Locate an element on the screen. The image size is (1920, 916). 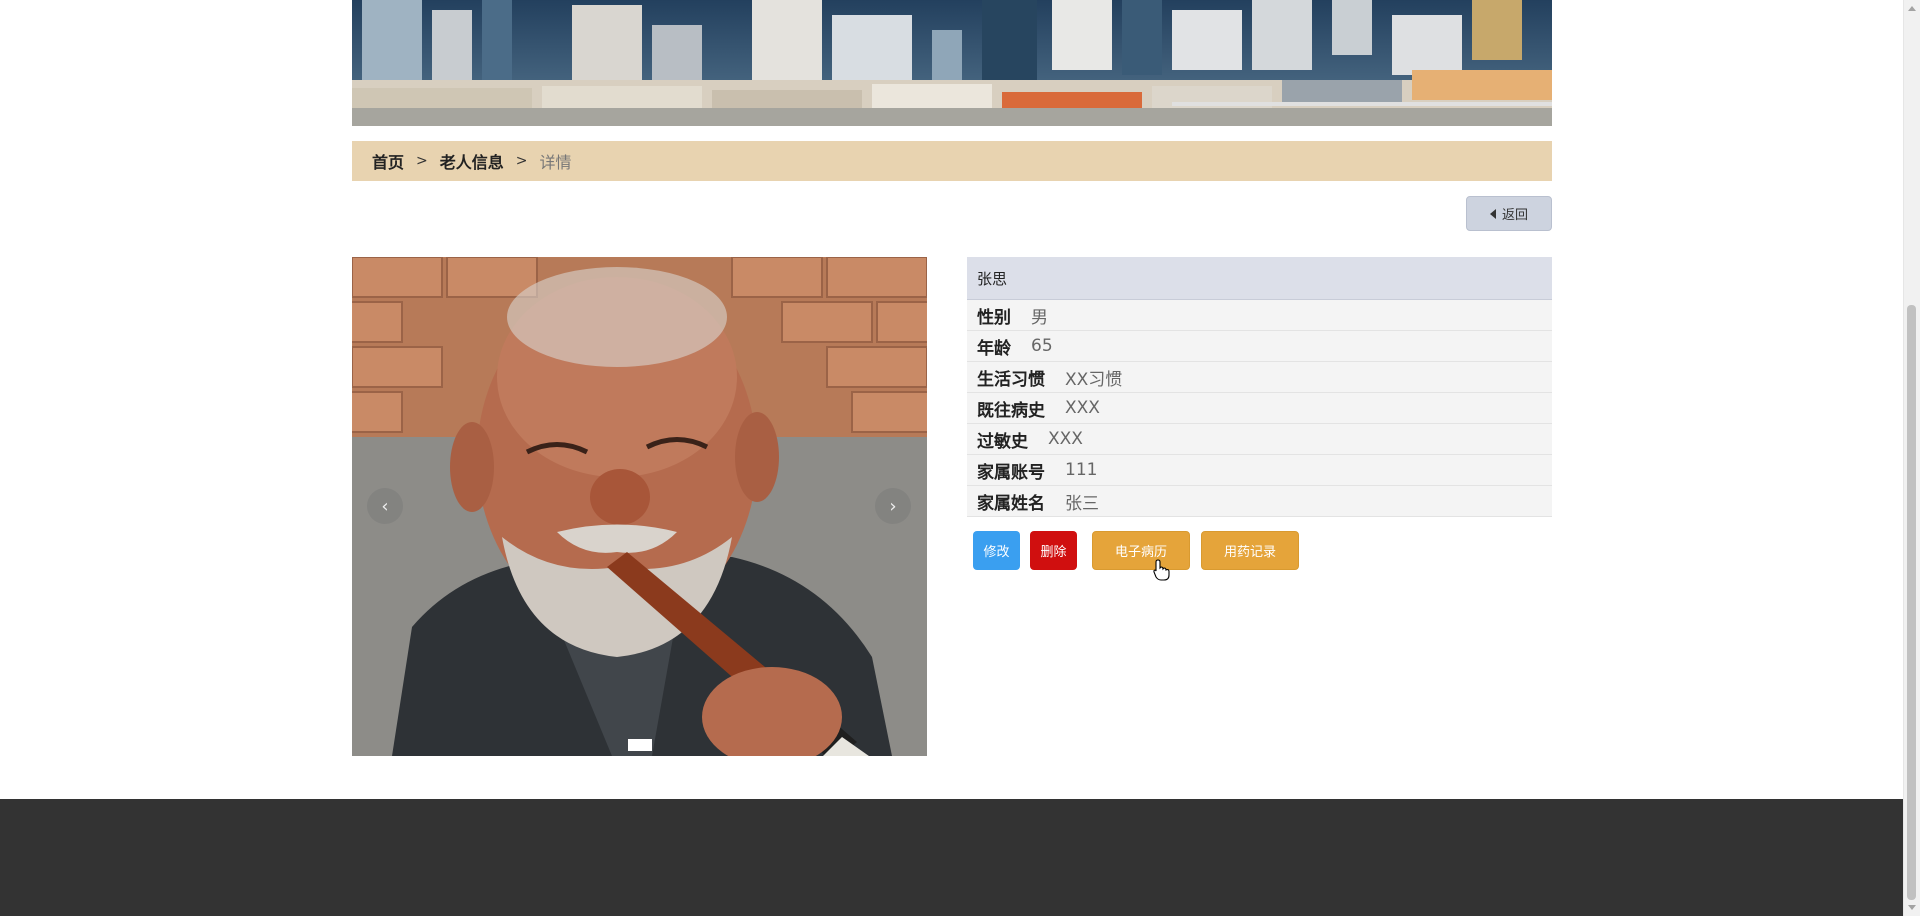
vertical-scrollbar is located at coordinates (1911, 458).